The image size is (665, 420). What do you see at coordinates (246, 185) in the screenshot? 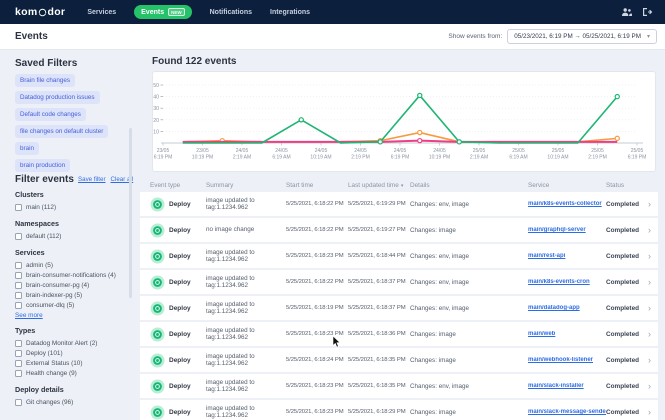
I see `column-header-summary: Summary` at bounding box center [246, 185].